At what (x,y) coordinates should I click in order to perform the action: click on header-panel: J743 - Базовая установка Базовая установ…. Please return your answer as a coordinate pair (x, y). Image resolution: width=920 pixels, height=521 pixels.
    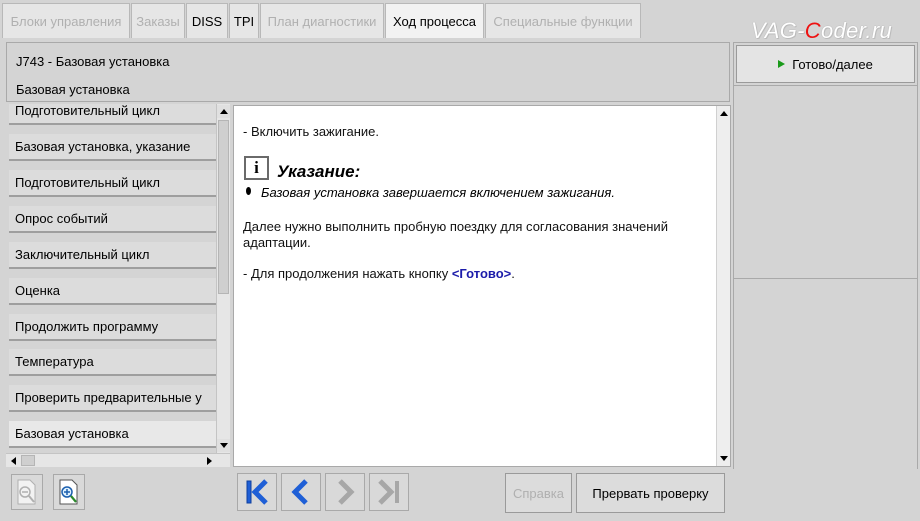
    Looking at the image, I should click on (368, 72).